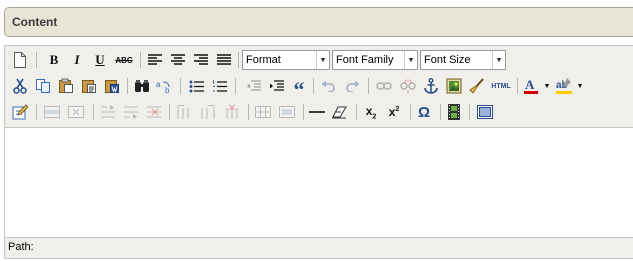  What do you see at coordinates (431, 86) in the screenshot?
I see `anchor-button` at bounding box center [431, 86].